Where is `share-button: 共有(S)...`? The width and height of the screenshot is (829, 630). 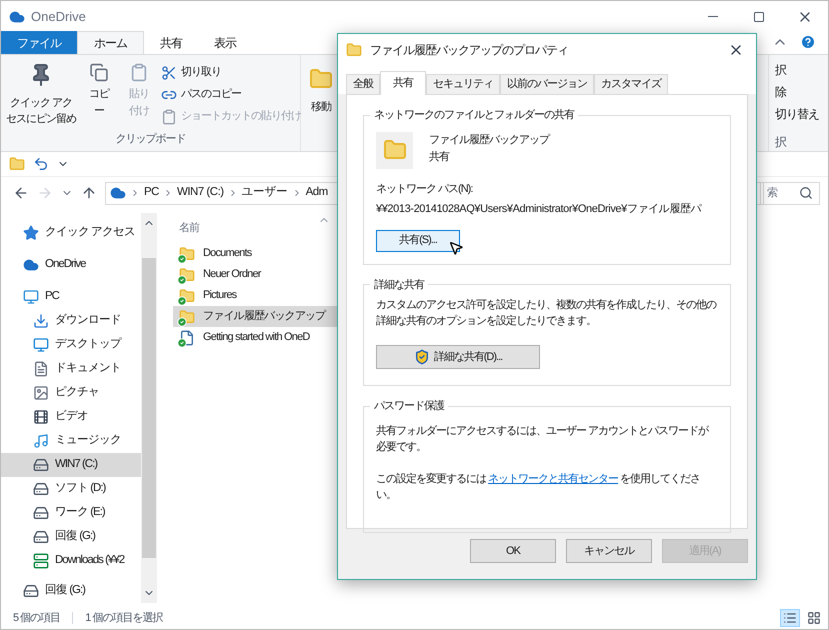 share-button: 共有(S)... is located at coordinates (418, 241).